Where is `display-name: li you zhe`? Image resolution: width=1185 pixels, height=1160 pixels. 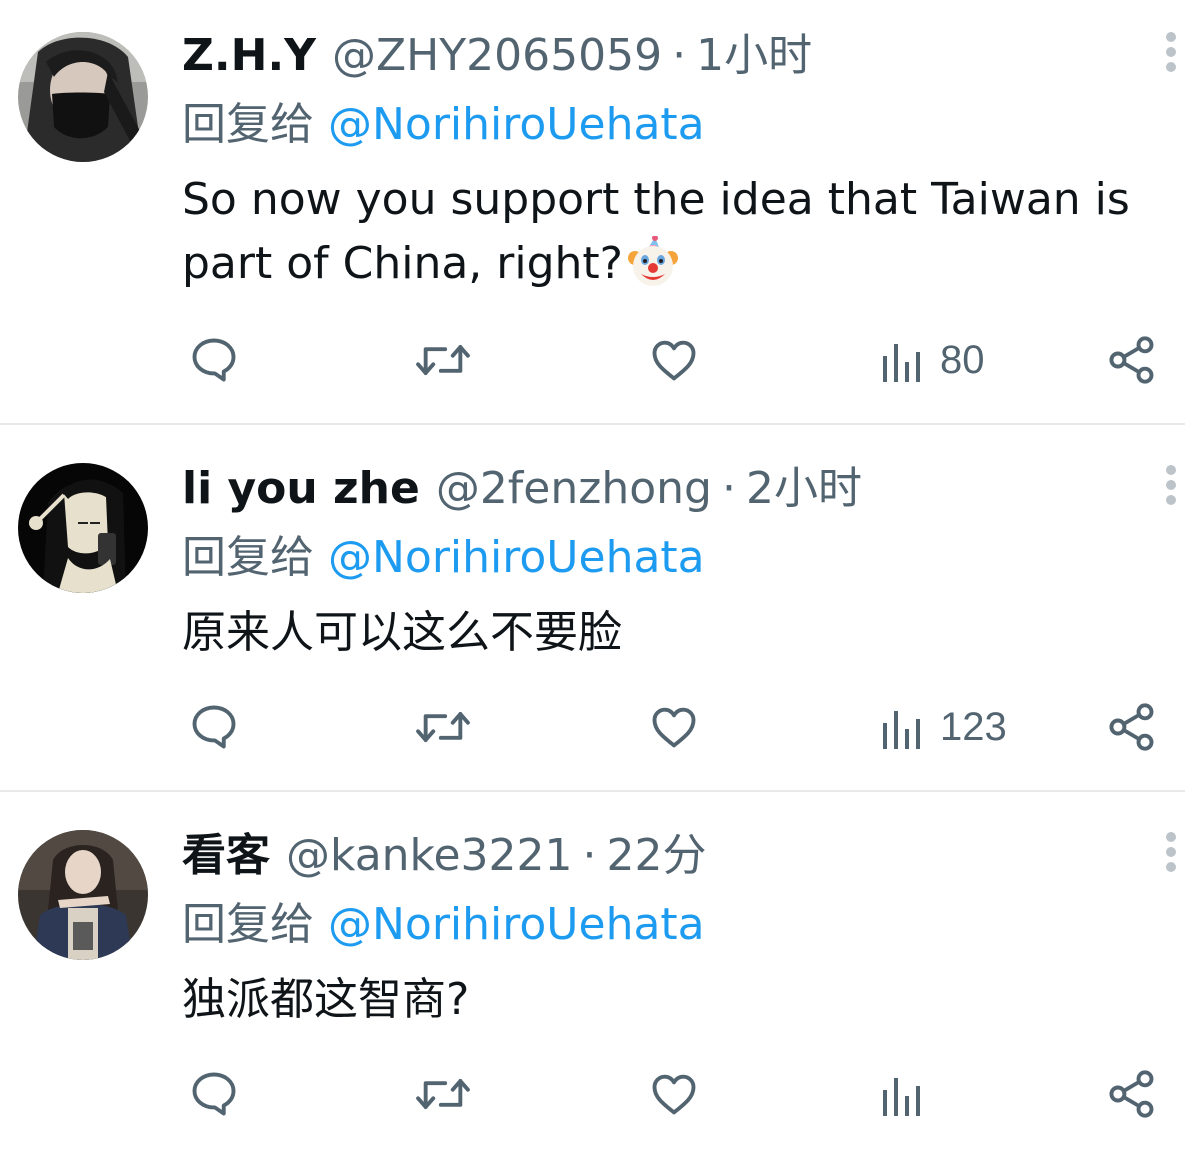
display-name: li you zhe is located at coordinates (301, 489).